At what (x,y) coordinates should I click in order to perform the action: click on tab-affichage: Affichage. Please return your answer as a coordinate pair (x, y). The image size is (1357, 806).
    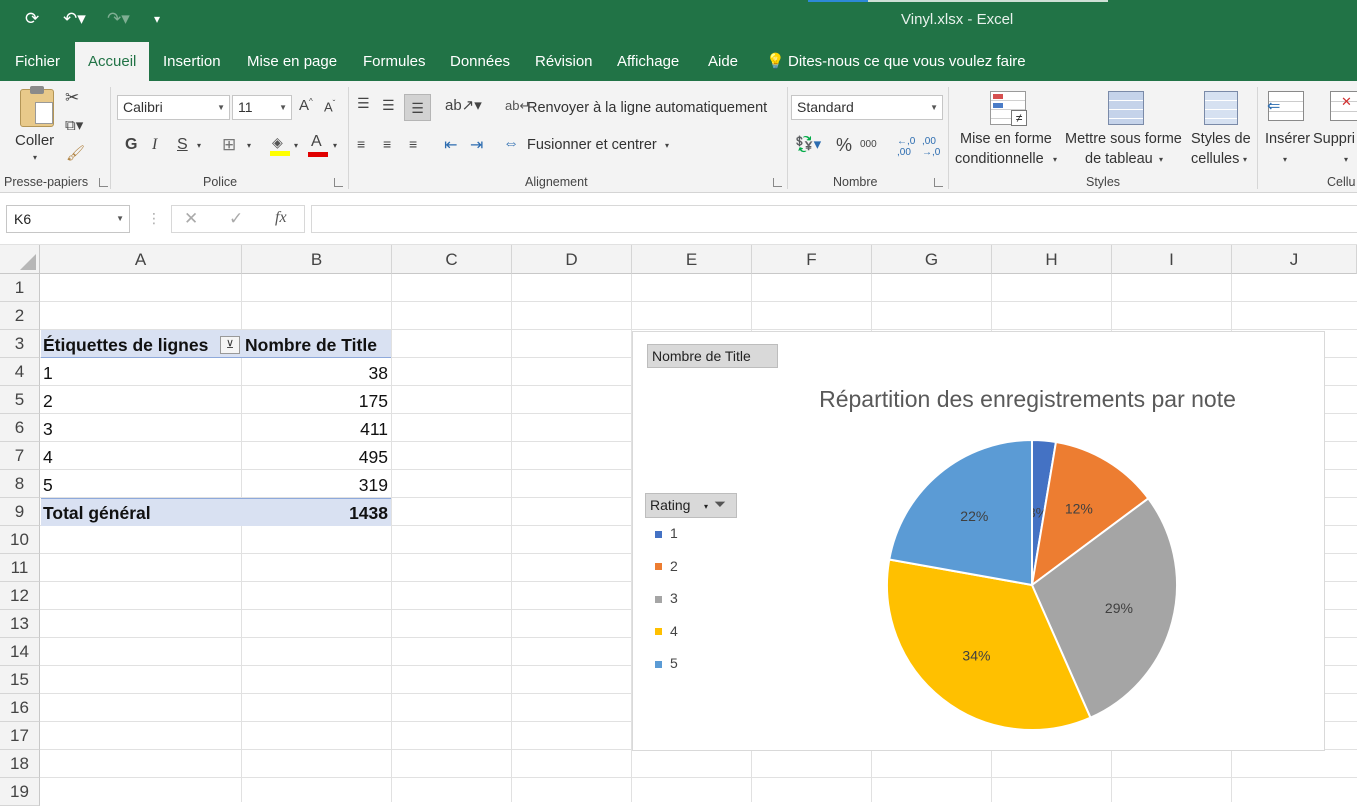
    Looking at the image, I should click on (648, 61).